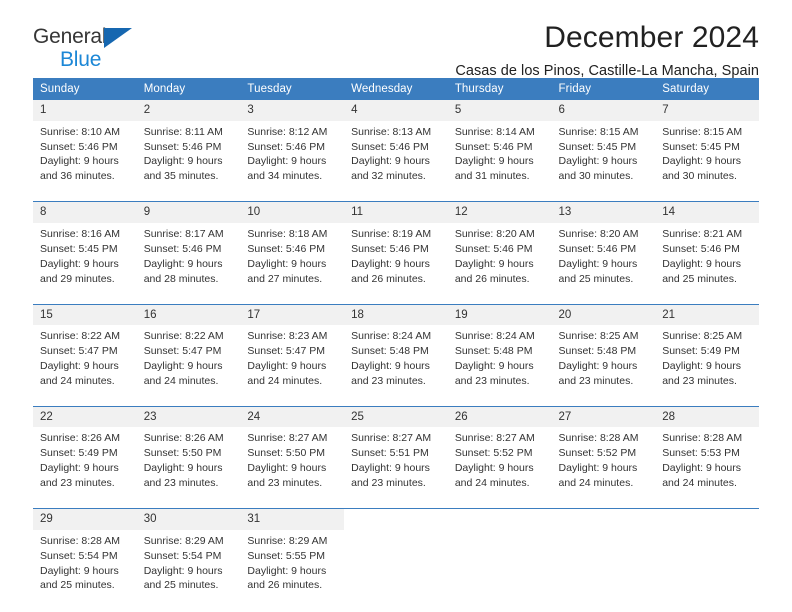 The height and width of the screenshot is (612, 792). What do you see at coordinates (85, 315) in the screenshot?
I see `day-number: 15` at bounding box center [85, 315].